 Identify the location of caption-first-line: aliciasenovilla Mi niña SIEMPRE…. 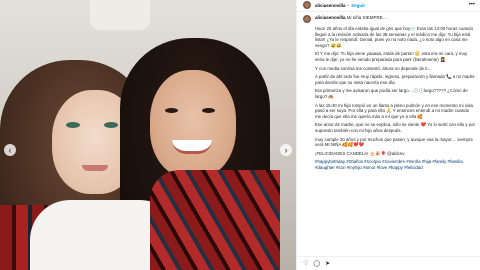
(351, 18).